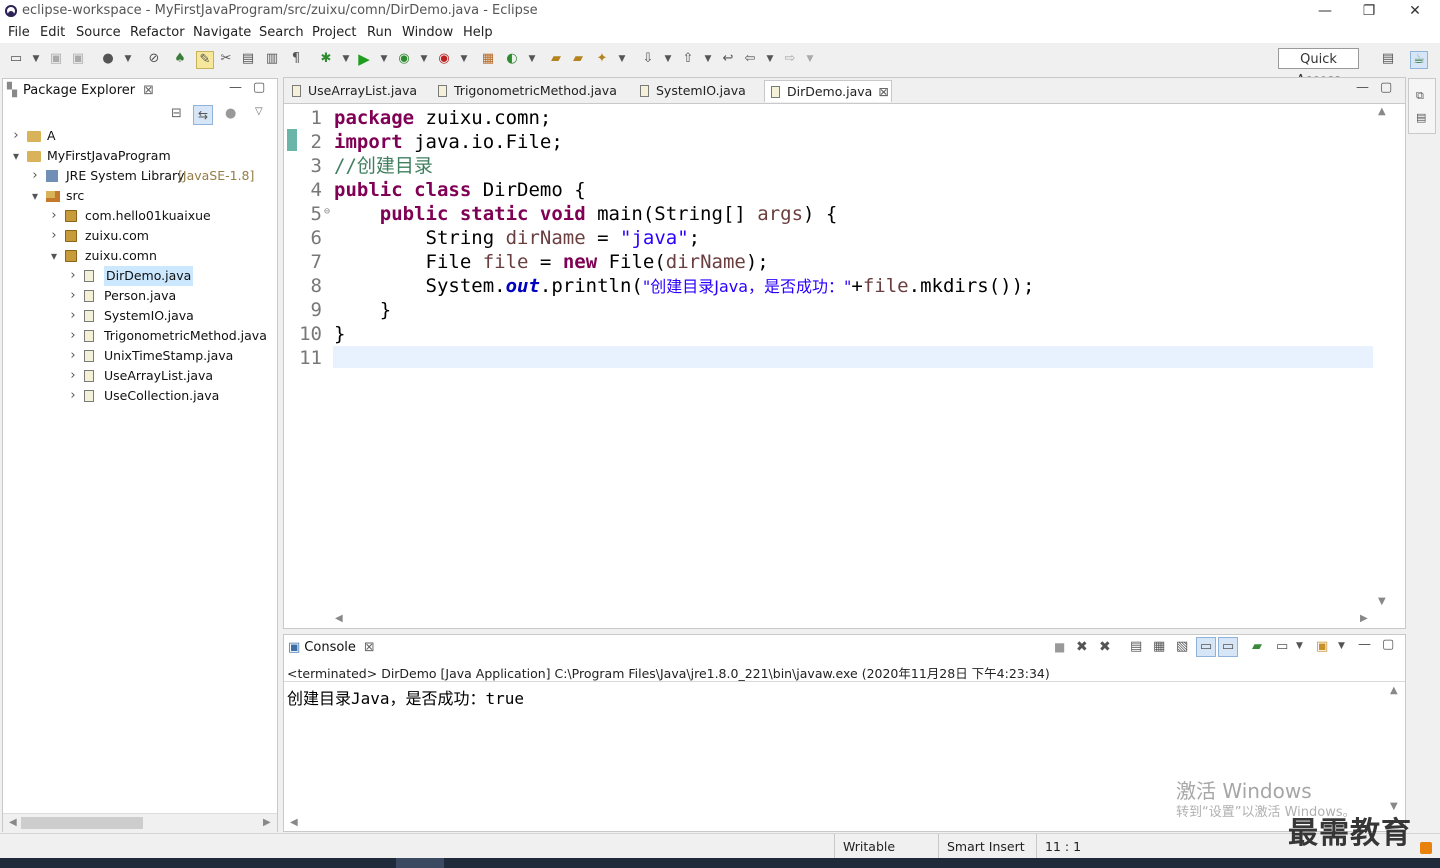 This screenshot has width=1440, height=868. What do you see at coordinates (267, 822) in the screenshot?
I see `scroll-right-icon: ▶` at bounding box center [267, 822].